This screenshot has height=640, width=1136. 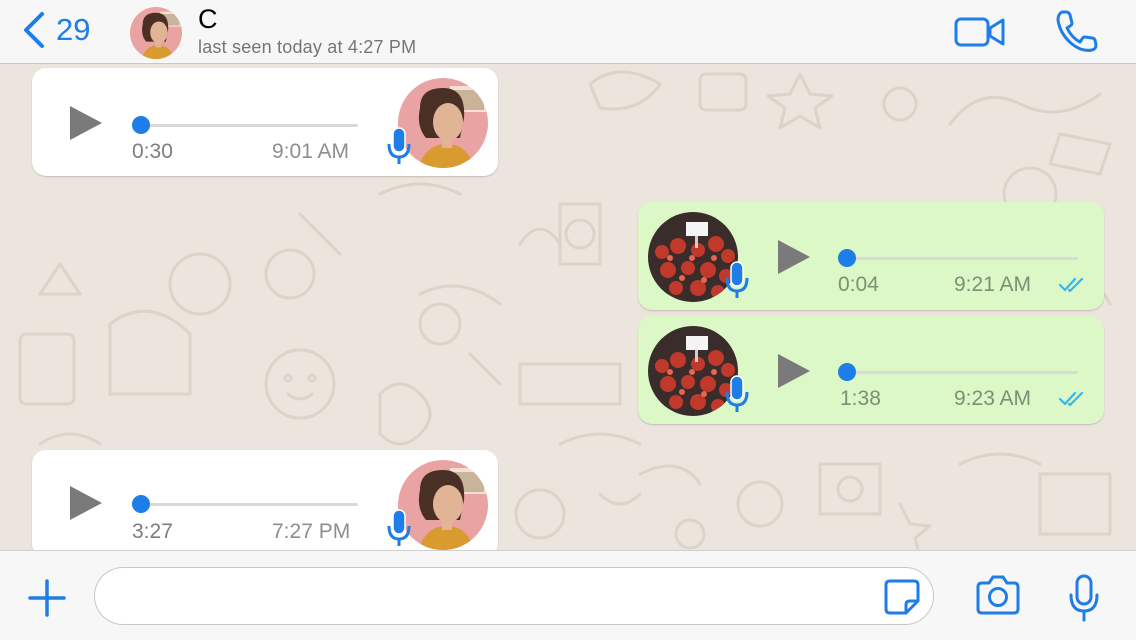 What do you see at coordinates (858, 284) in the screenshot?
I see `voice-duration: 0:04` at bounding box center [858, 284].